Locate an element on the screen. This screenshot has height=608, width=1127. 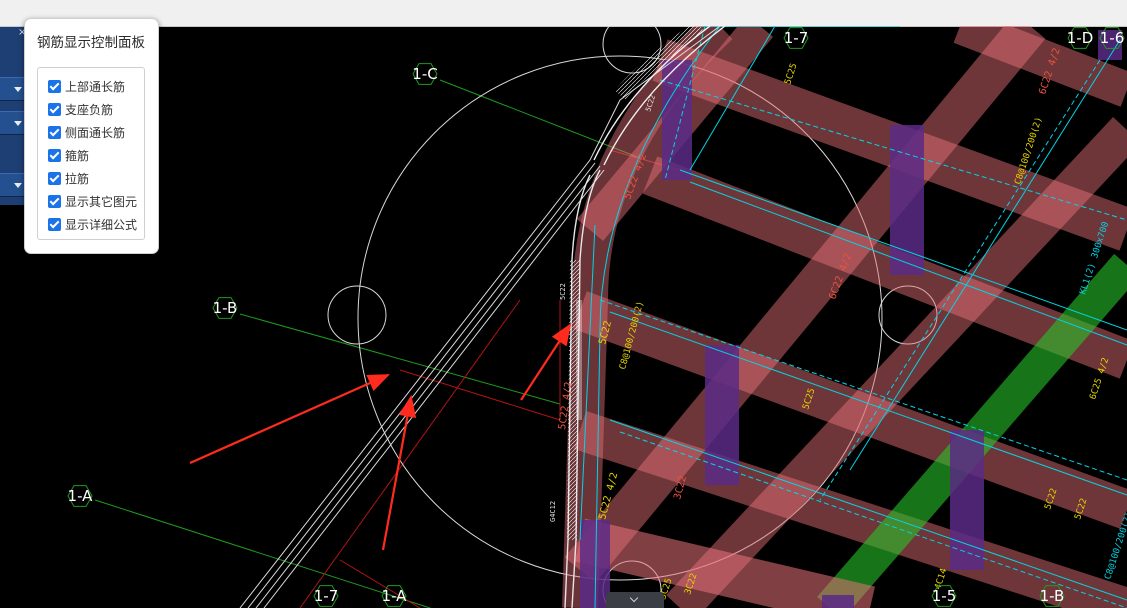
option-label: 上部通长筋 is located at coordinates (95, 86).